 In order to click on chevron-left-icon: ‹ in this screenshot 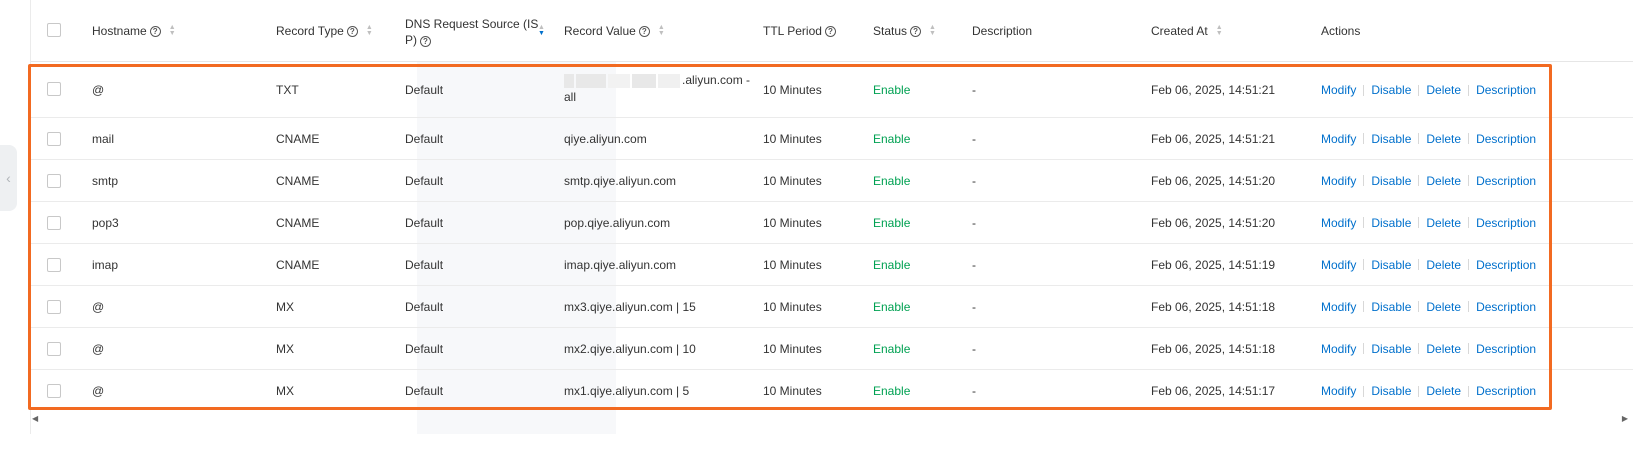, I will do `click(8, 178)`.